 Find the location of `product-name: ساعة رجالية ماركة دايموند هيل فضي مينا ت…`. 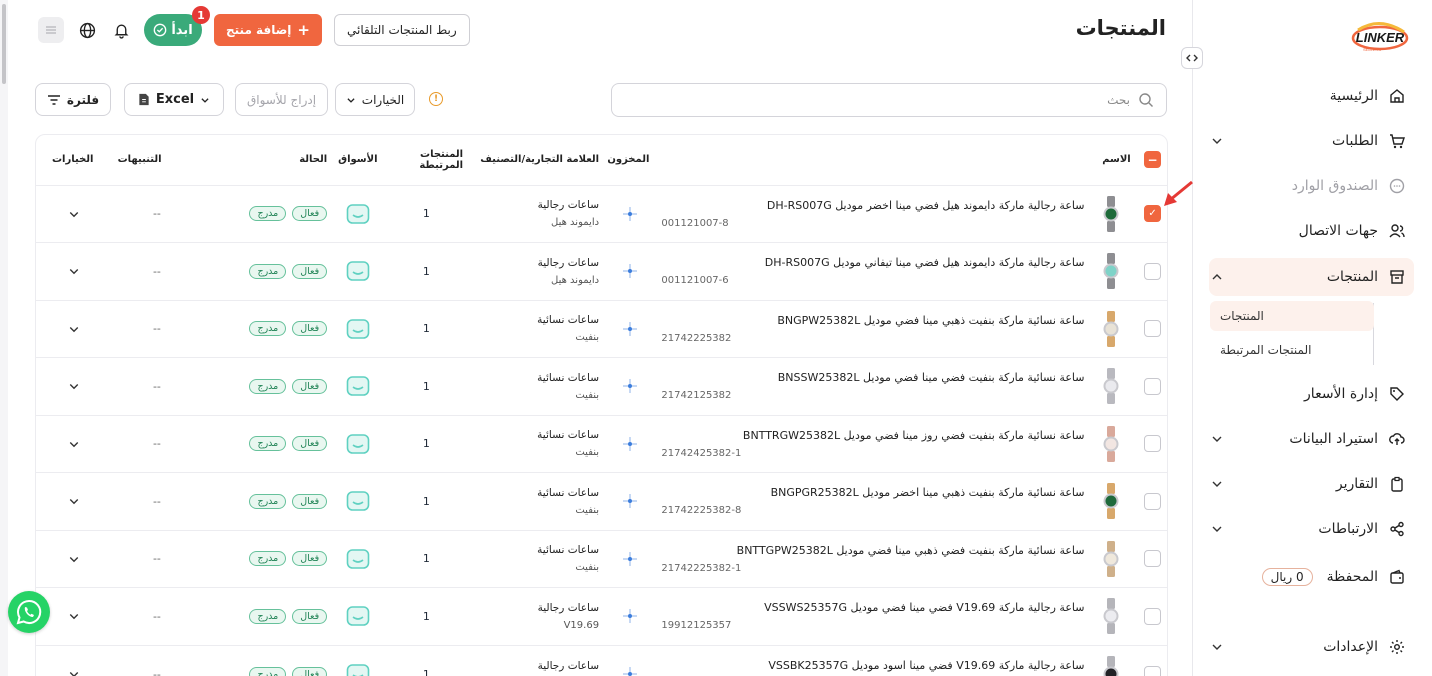

product-name: ساعة رجالية ماركة دايموند هيل فضي مينا ت… is located at coordinates (873, 262).